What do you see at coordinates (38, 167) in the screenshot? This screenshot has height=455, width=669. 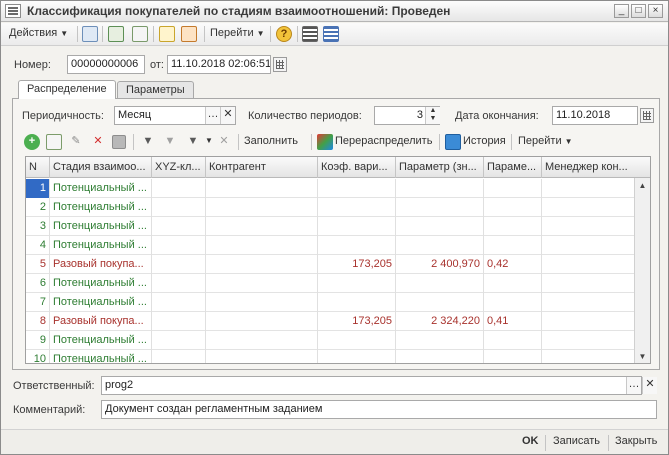 I see `column-header-n: N` at bounding box center [38, 167].